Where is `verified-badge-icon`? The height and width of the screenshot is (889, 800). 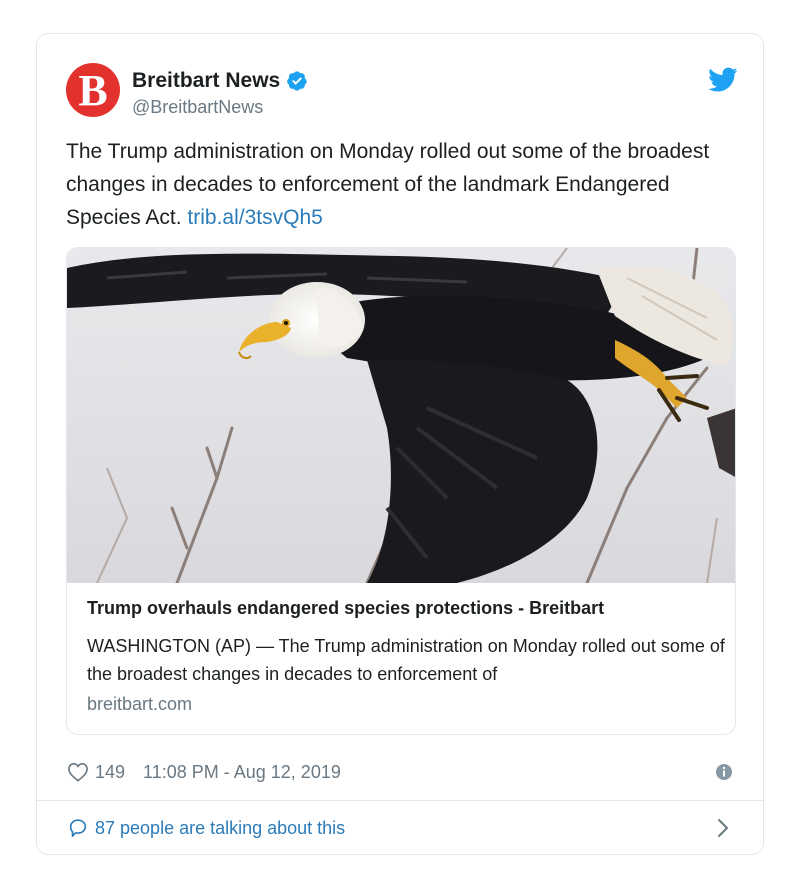 verified-badge-icon is located at coordinates (297, 81).